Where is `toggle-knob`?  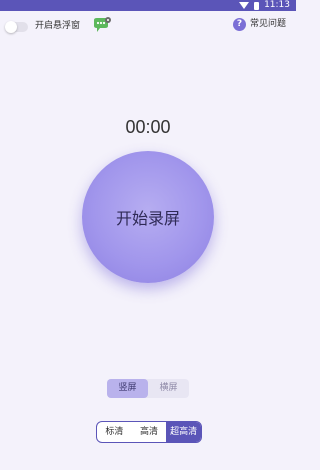 toggle-knob is located at coordinates (11, 27).